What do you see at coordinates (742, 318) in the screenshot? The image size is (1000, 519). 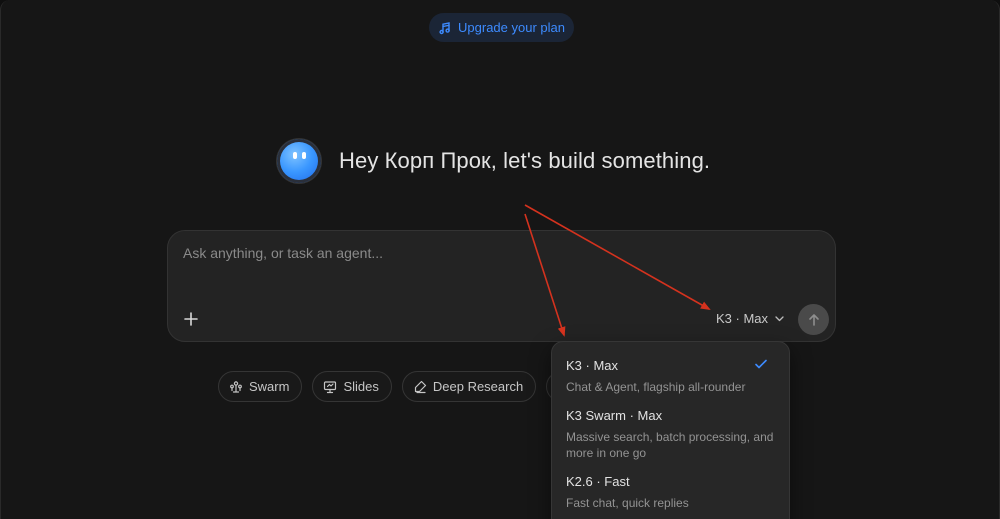 I see `model-selector-label: K3 · Max` at bounding box center [742, 318].